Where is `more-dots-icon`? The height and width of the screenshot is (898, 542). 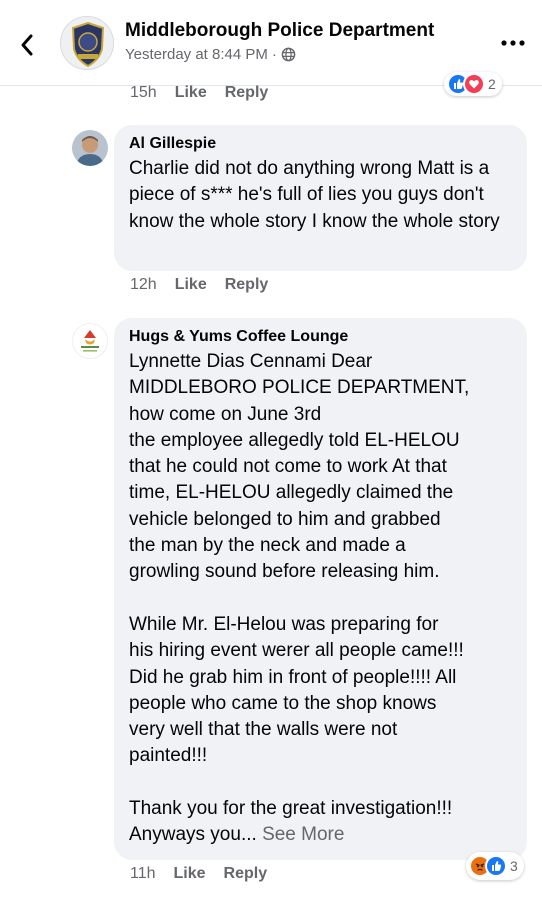
more-dots-icon is located at coordinates (513, 43).